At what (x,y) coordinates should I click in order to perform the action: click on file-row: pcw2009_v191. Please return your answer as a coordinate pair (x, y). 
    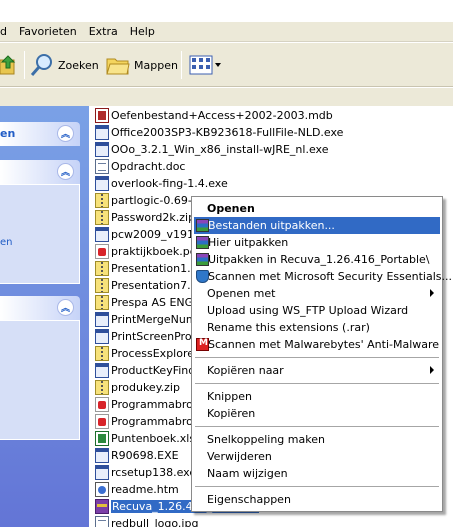
    Looking at the image, I should click on (144, 234).